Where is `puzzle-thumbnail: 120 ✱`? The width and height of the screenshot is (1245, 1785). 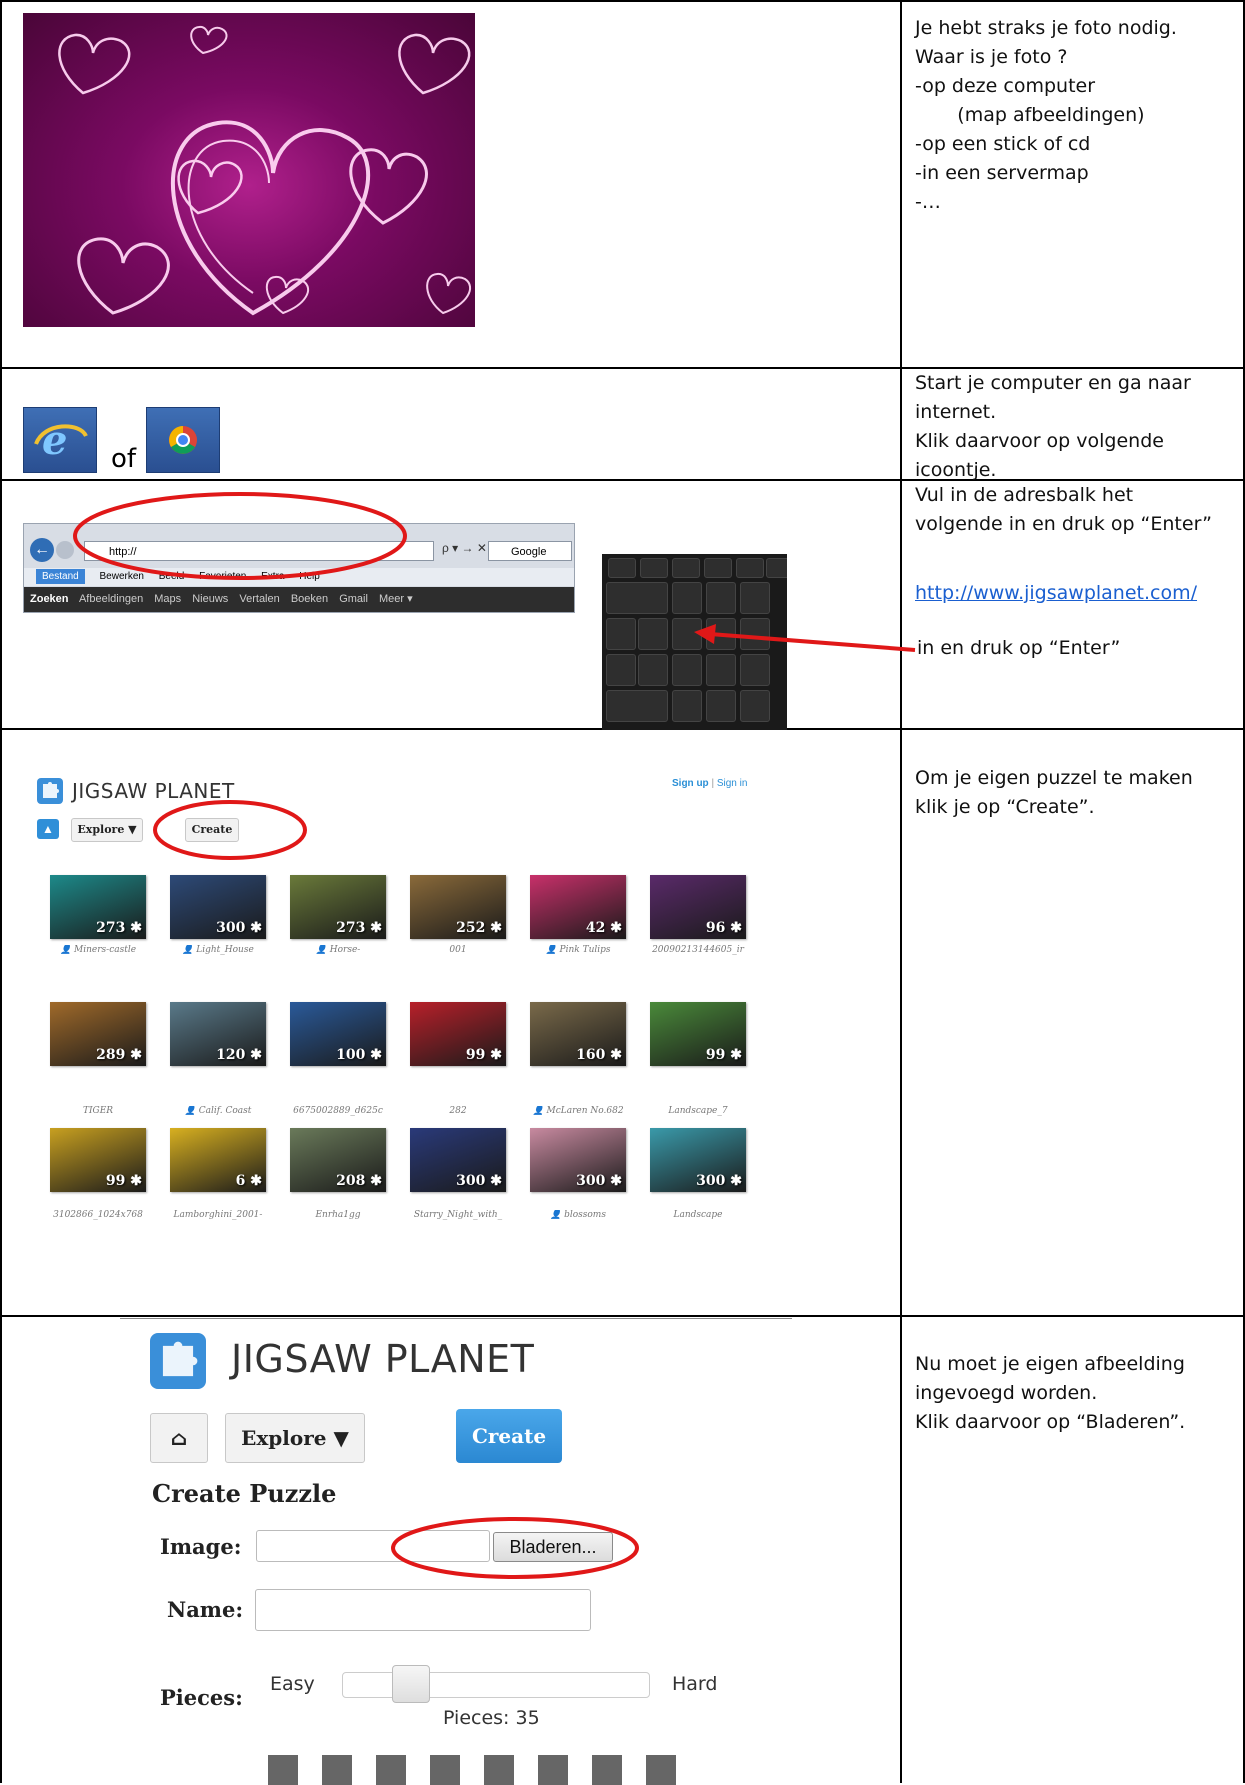 puzzle-thumbnail: 120 ✱ is located at coordinates (218, 1034).